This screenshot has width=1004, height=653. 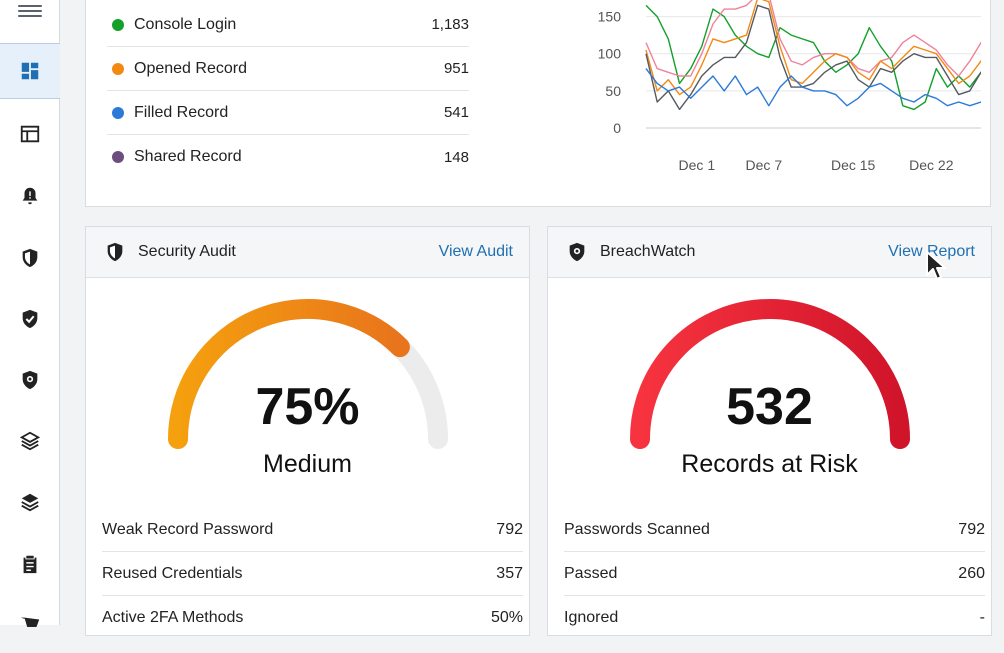 I want to click on layers-icon, so click(x=30, y=441).